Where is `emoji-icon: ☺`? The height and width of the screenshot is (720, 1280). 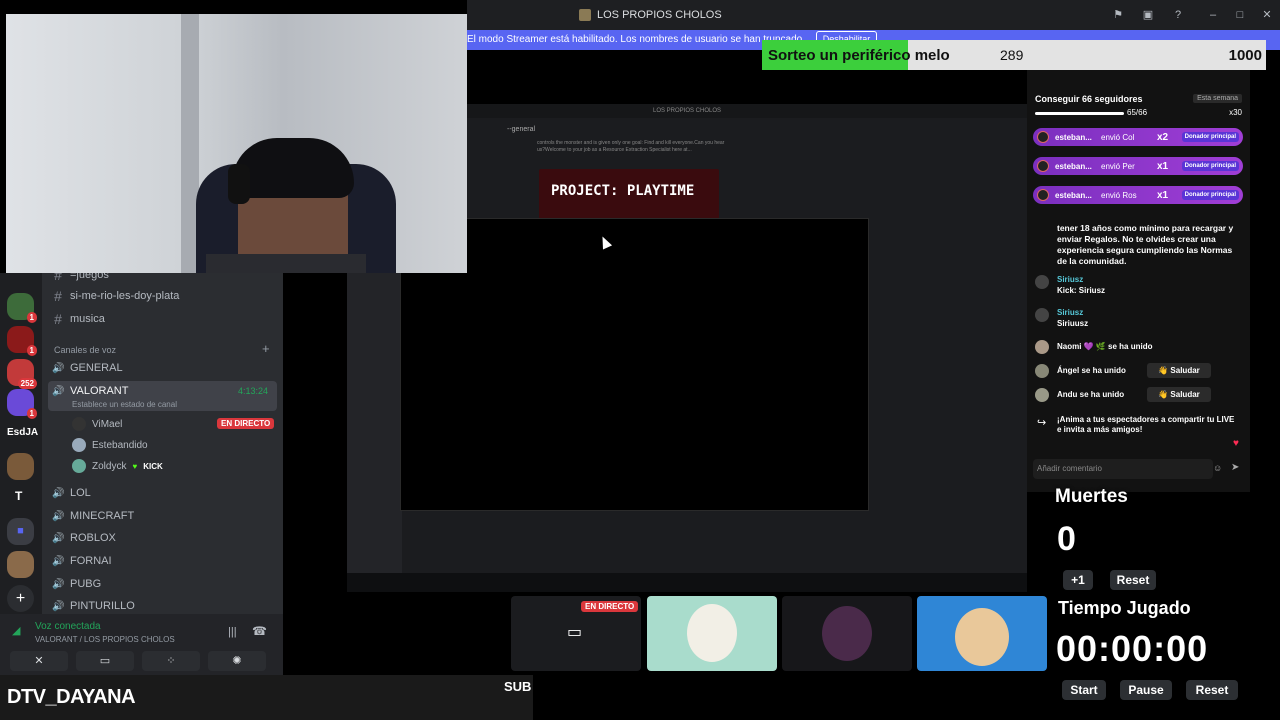
emoji-icon: ☺ is located at coordinates (1217, 468).